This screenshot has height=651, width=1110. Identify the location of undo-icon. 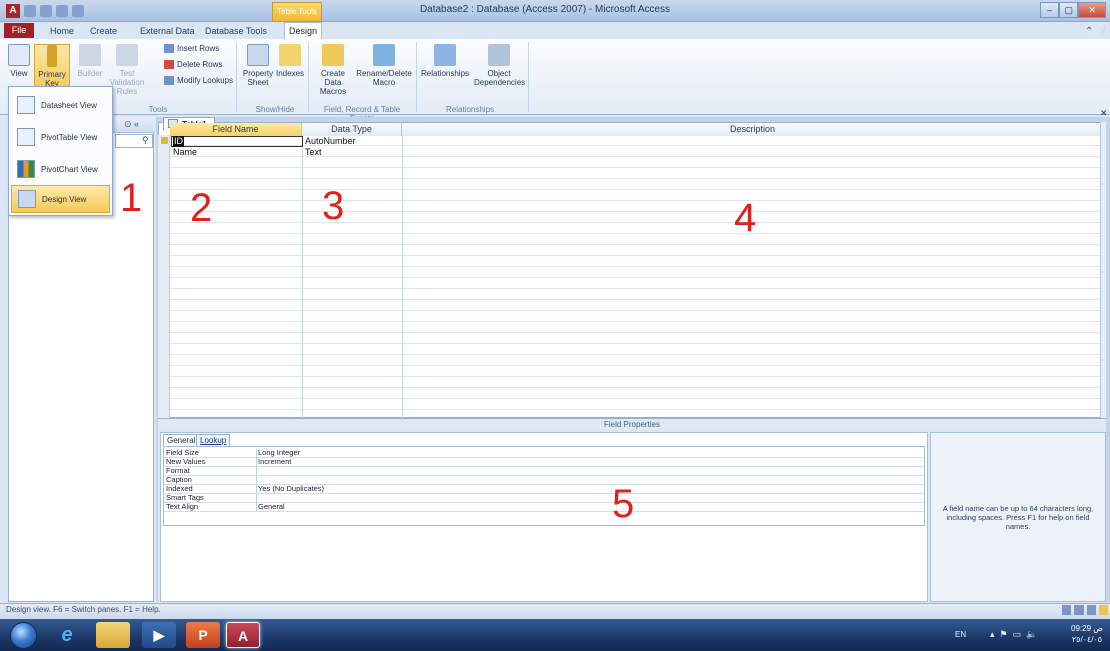
(46, 11).